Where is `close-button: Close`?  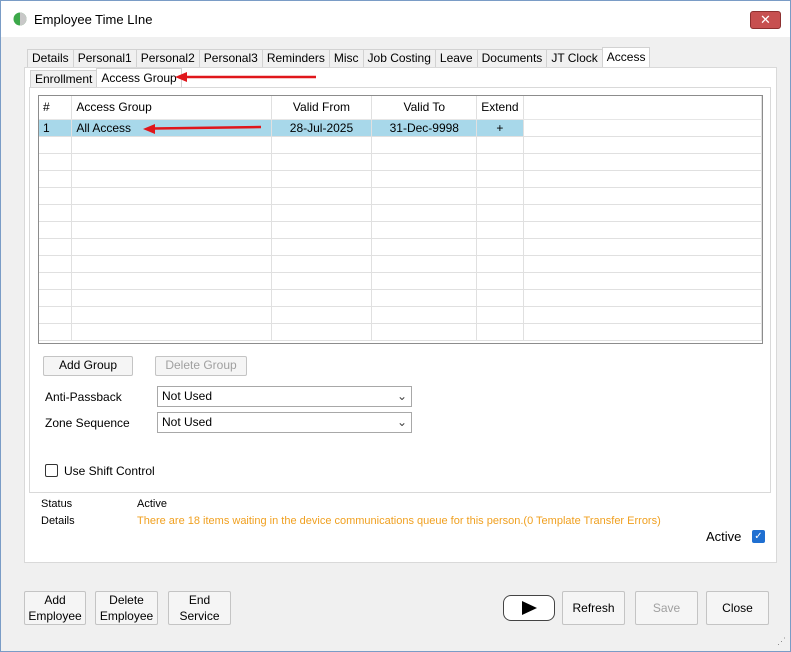 close-button: Close is located at coordinates (737, 608).